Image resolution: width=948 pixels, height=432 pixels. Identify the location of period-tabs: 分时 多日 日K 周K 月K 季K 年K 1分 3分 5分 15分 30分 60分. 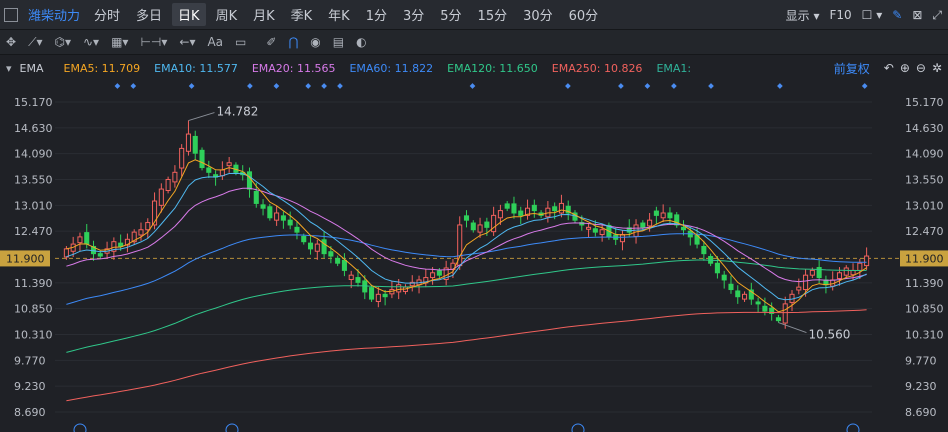
(346, 14).